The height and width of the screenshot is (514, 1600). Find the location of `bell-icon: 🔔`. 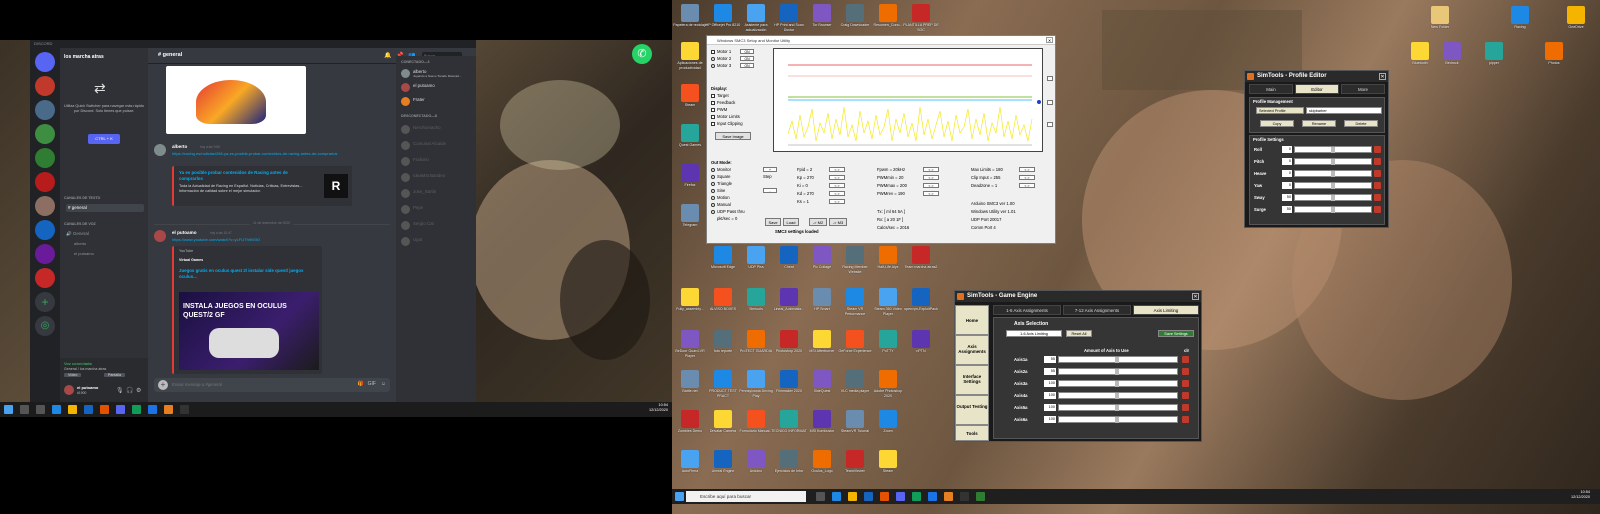

bell-icon: 🔔 is located at coordinates (387, 55).